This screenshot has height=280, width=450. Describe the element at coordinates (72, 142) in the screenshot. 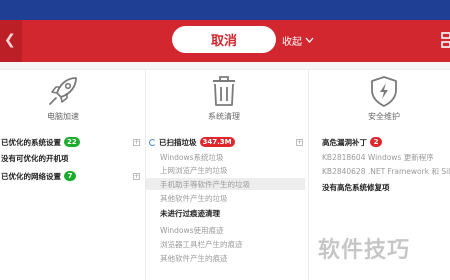

I see `count-badge: 22` at that location.